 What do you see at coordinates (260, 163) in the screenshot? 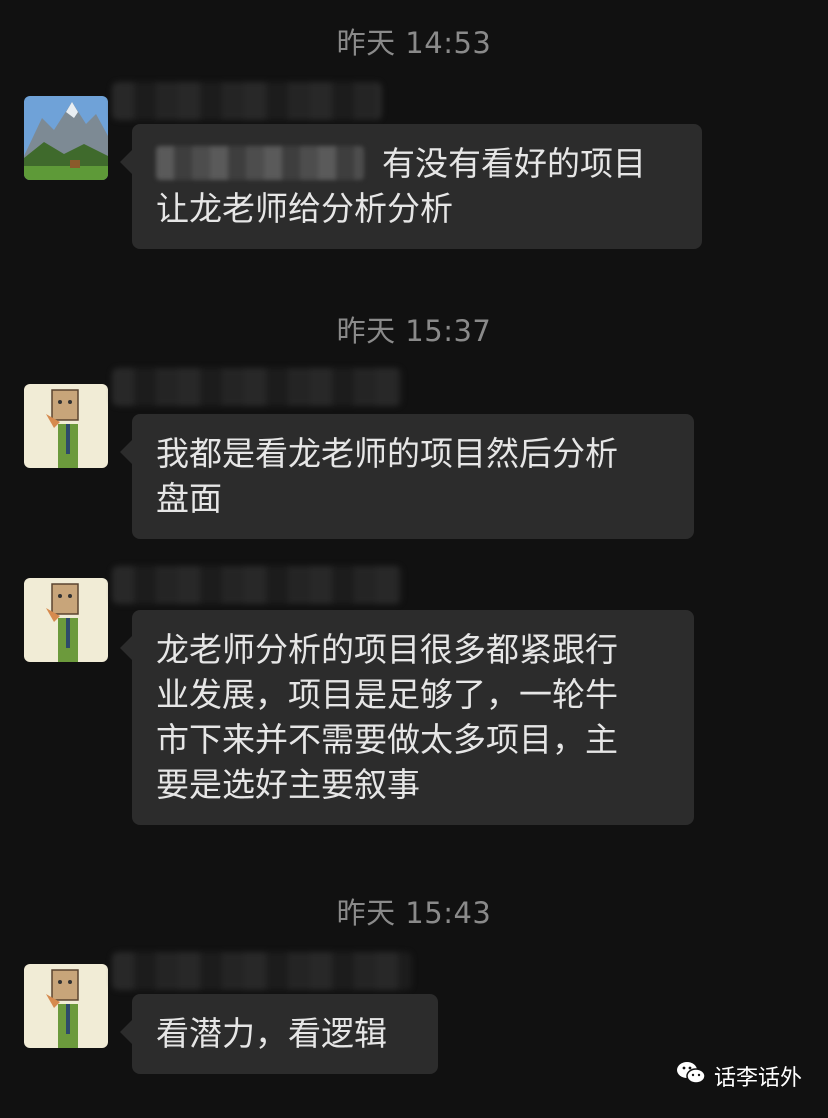
I see `mention-blurred` at bounding box center [260, 163].